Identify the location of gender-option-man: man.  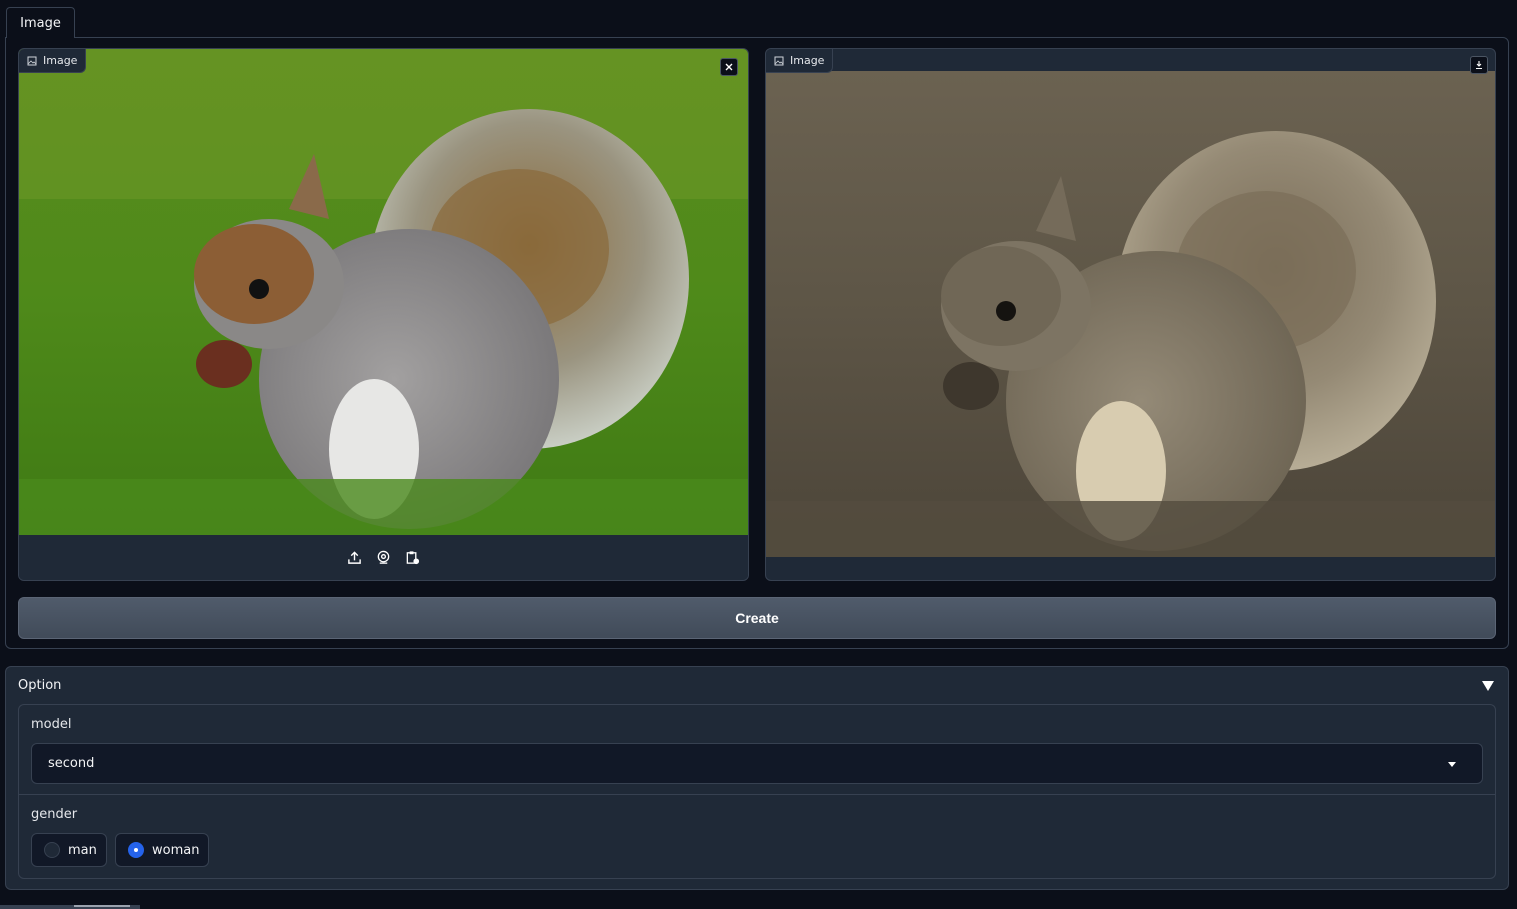
(69, 850).